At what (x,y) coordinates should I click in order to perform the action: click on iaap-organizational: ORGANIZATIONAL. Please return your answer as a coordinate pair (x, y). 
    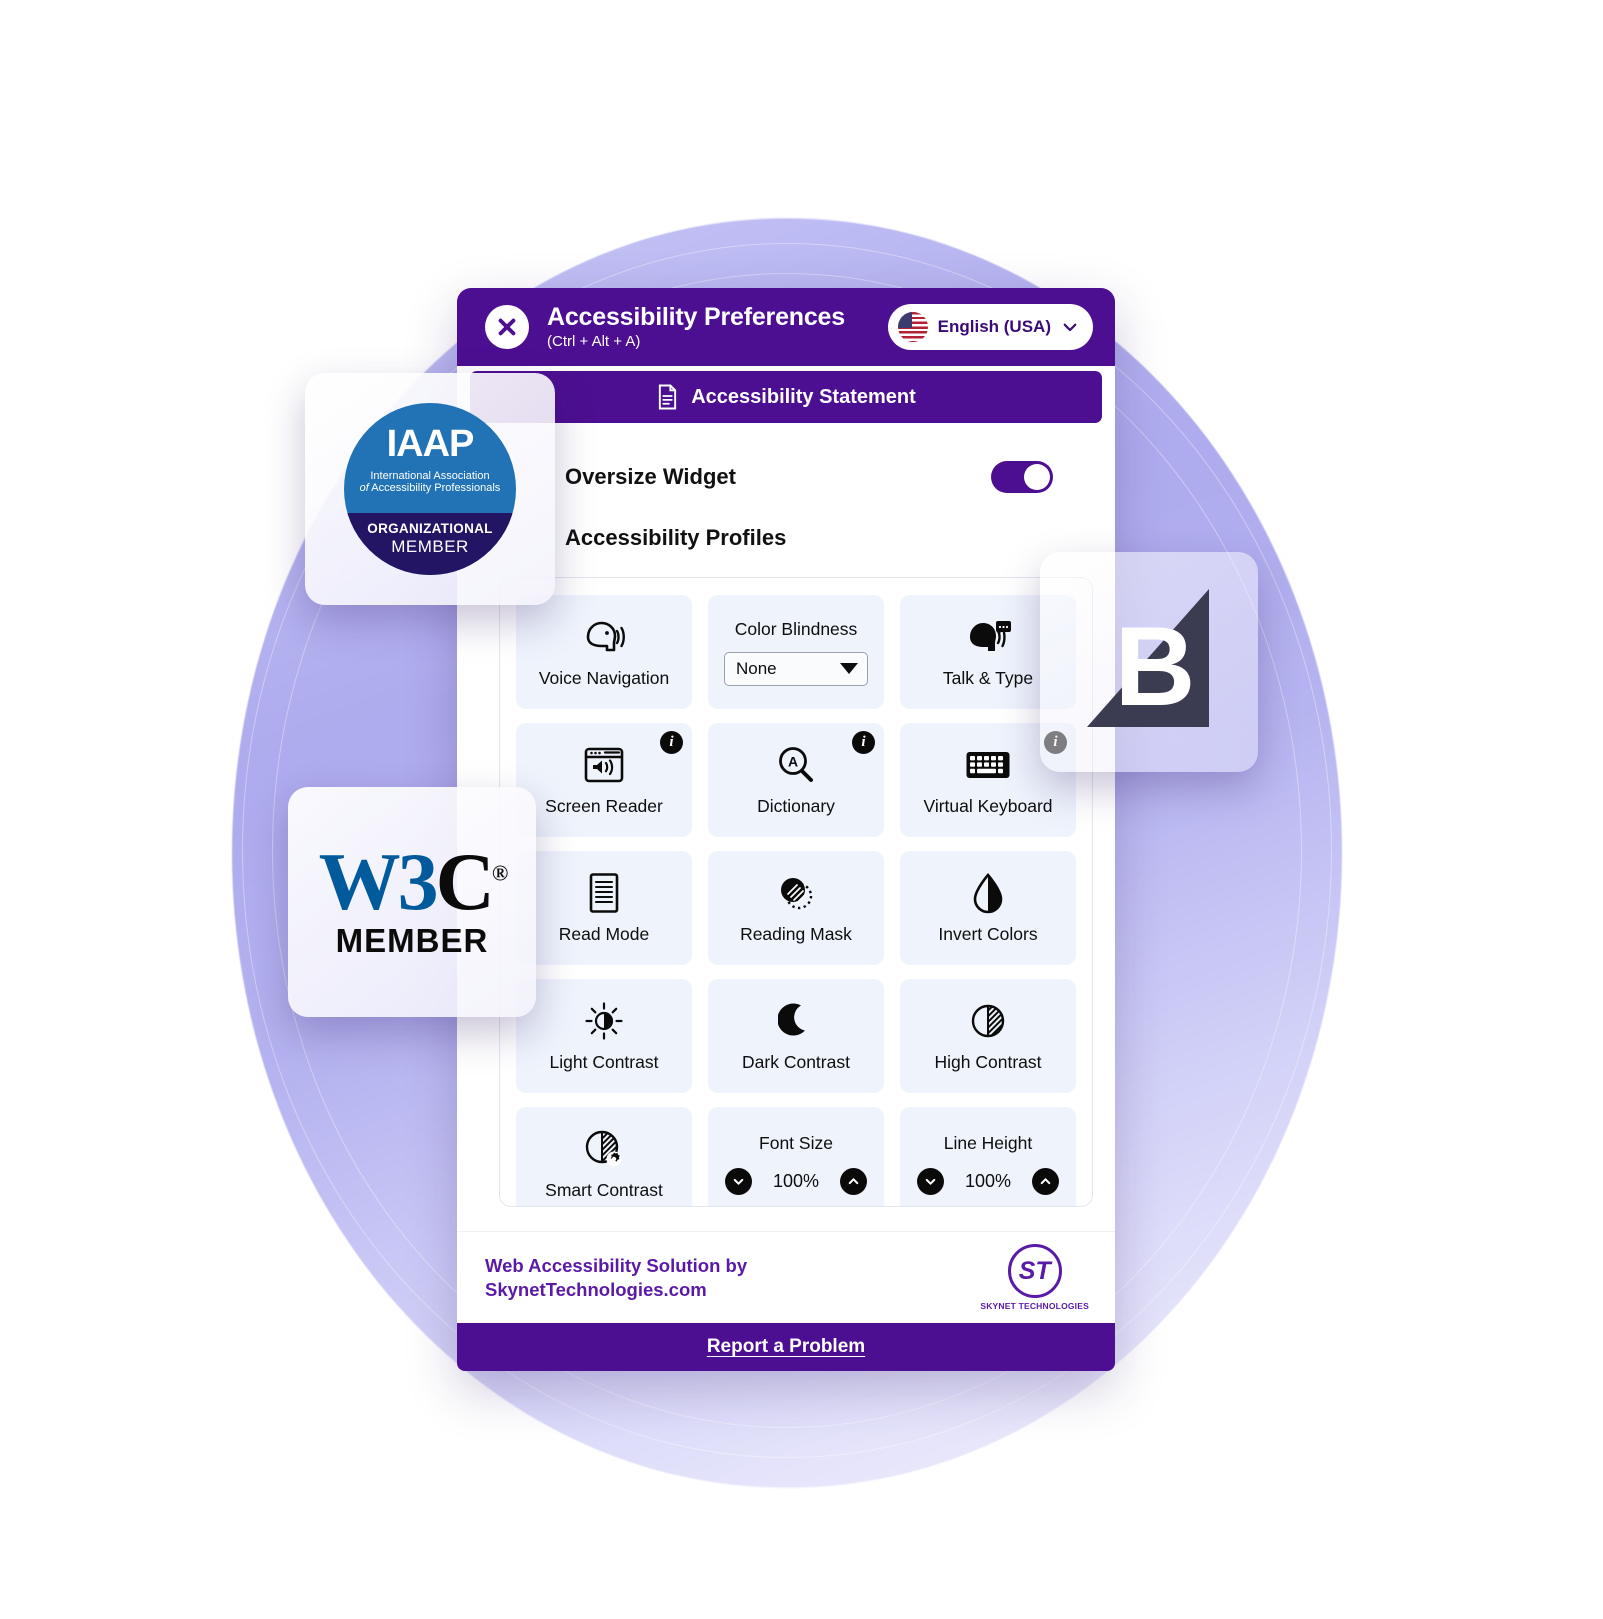
    Looking at the image, I should click on (430, 528).